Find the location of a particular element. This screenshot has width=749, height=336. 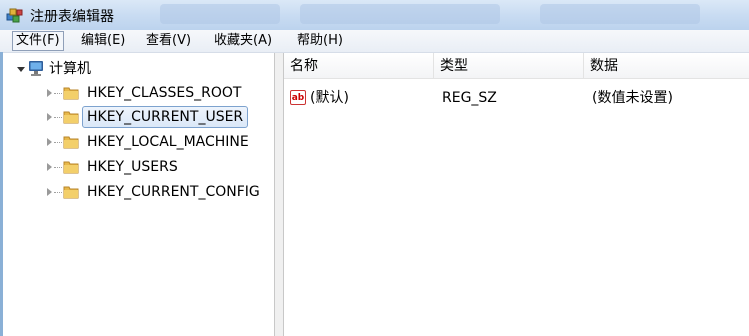

menu-bar: 文件(F) 编辑(E) 查看(V) 收藏夹(A) 帮助(H) is located at coordinates (374, 41).